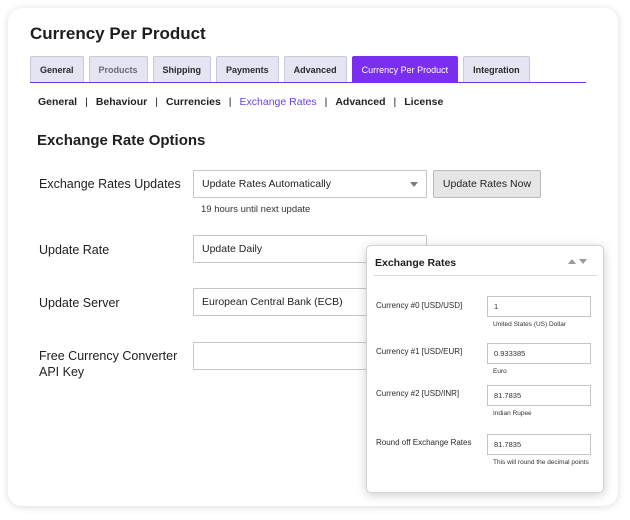 This screenshot has height=520, width=630. What do you see at coordinates (539, 395) in the screenshot?
I see `rate-input-2: 81.7835` at bounding box center [539, 395].